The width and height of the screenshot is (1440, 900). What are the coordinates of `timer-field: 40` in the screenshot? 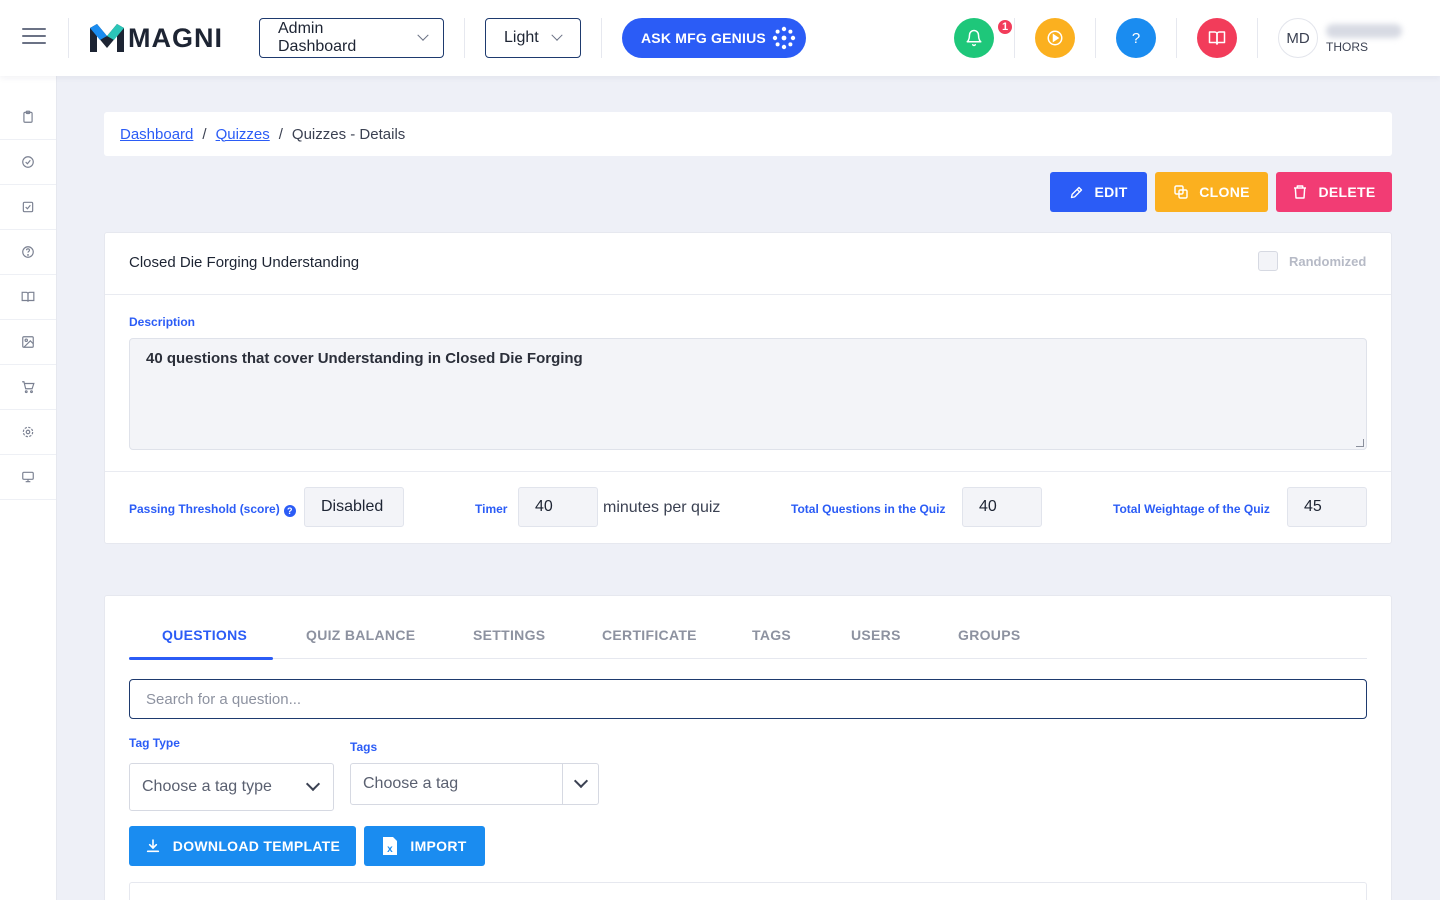 It's located at (558, 507).